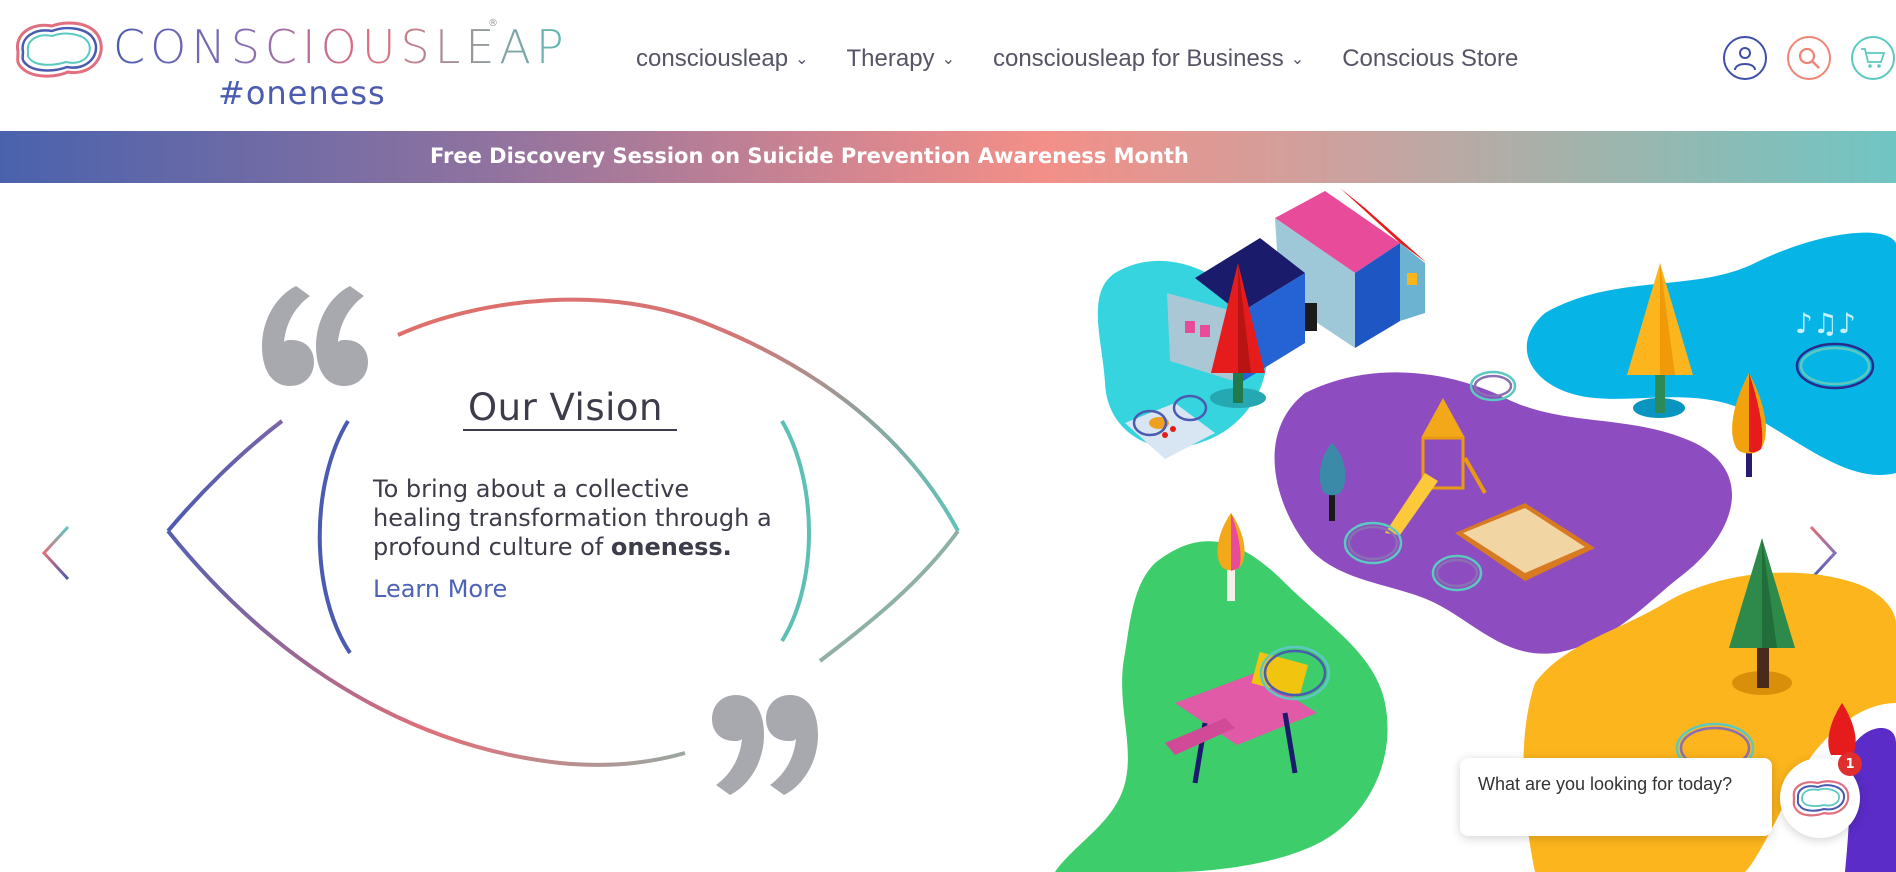  I want to click on nav-item-consciousleap: consciousleap ⌄, so click(722, 59).